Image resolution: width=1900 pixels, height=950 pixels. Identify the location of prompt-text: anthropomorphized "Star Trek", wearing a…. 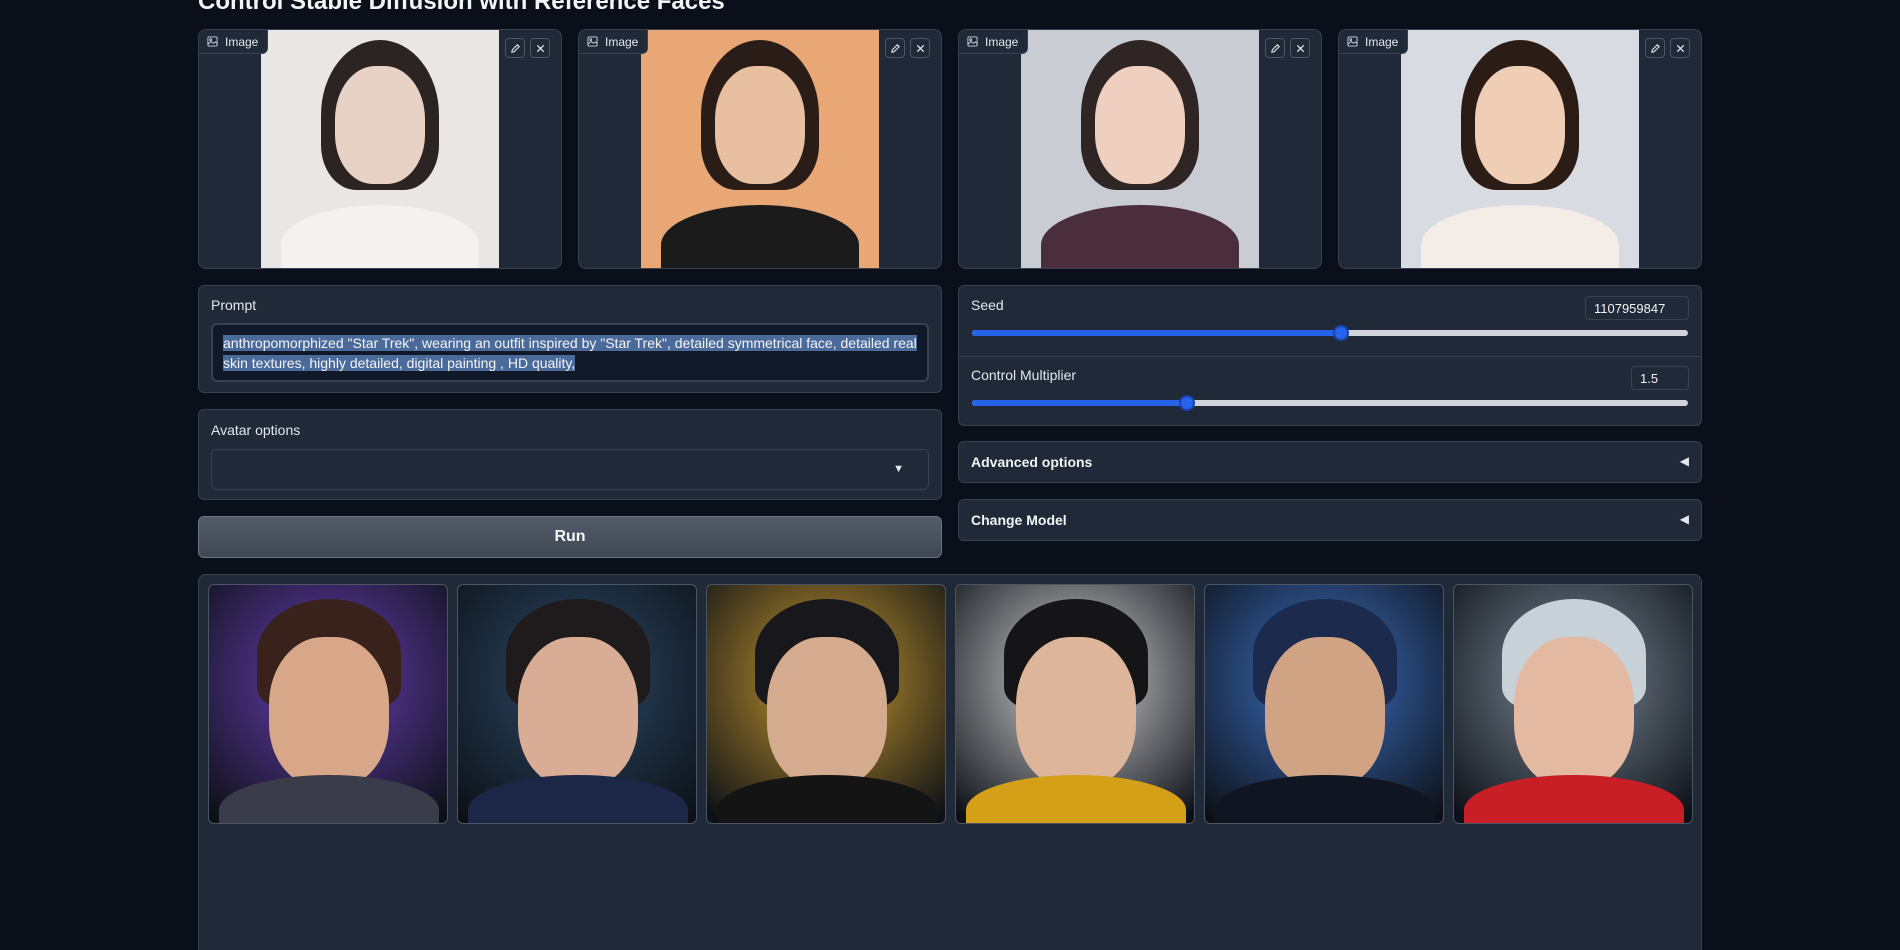
(570, 353).